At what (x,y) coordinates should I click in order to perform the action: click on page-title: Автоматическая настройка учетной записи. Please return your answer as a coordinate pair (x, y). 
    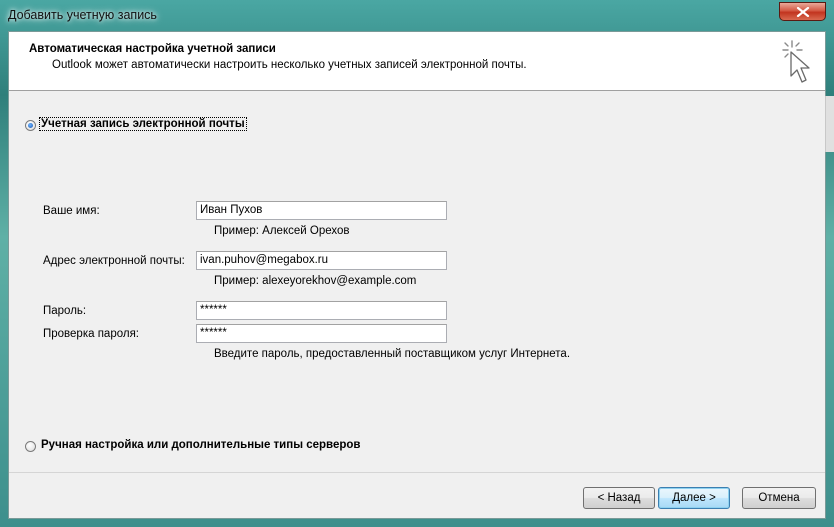
    Looking at the image, I should click on (152, 49).